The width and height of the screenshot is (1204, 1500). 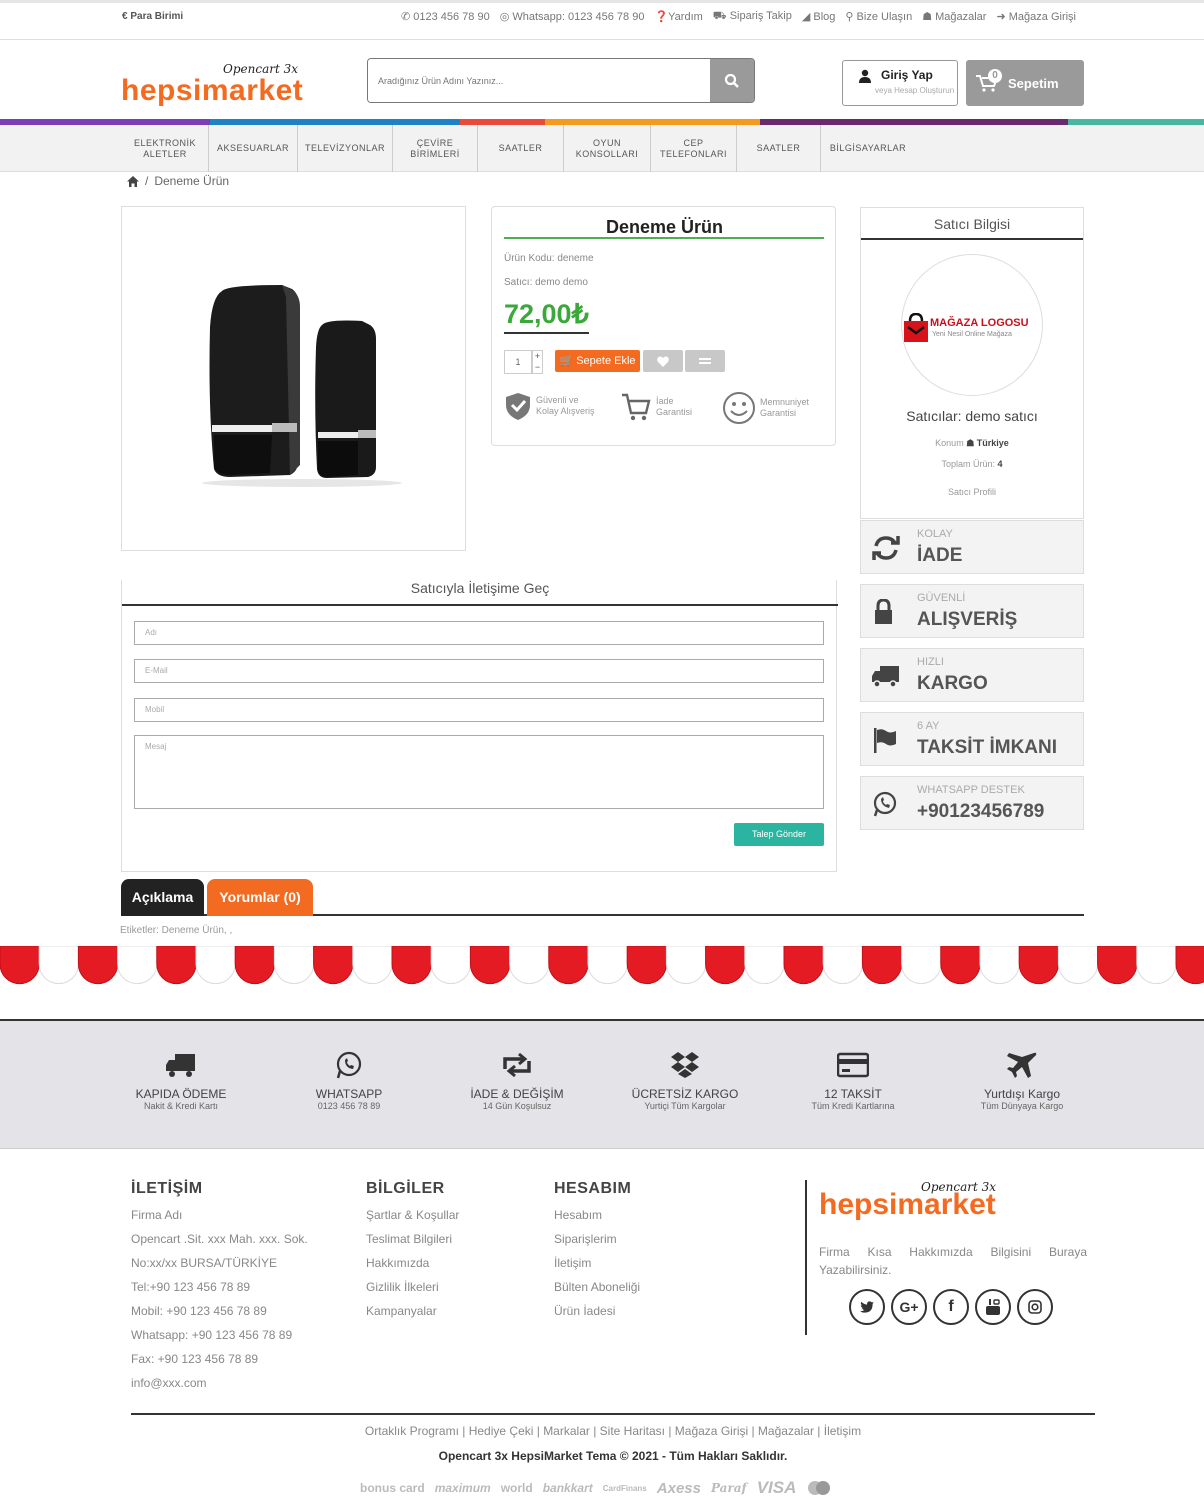 What do you see at coordinates (785, 402) in the screenshot?
I see `badge-satisfaction-line1: Memnuniyet` at bounding box center [785, 402].